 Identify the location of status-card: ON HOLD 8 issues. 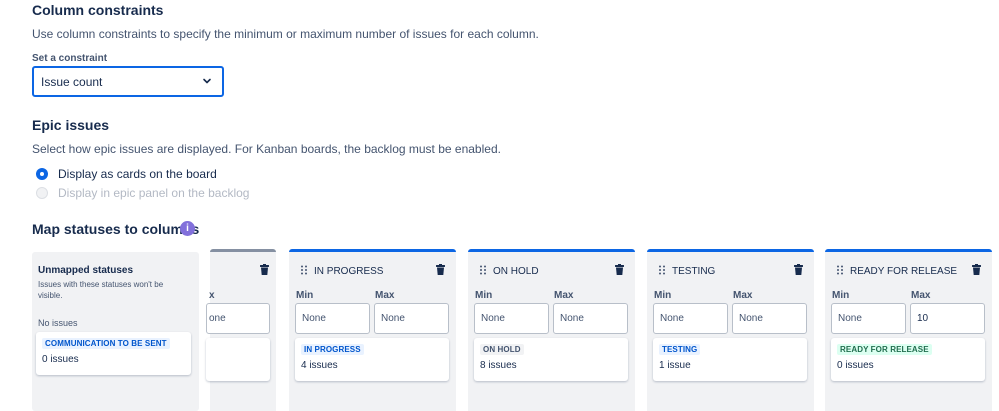
(551, 359).